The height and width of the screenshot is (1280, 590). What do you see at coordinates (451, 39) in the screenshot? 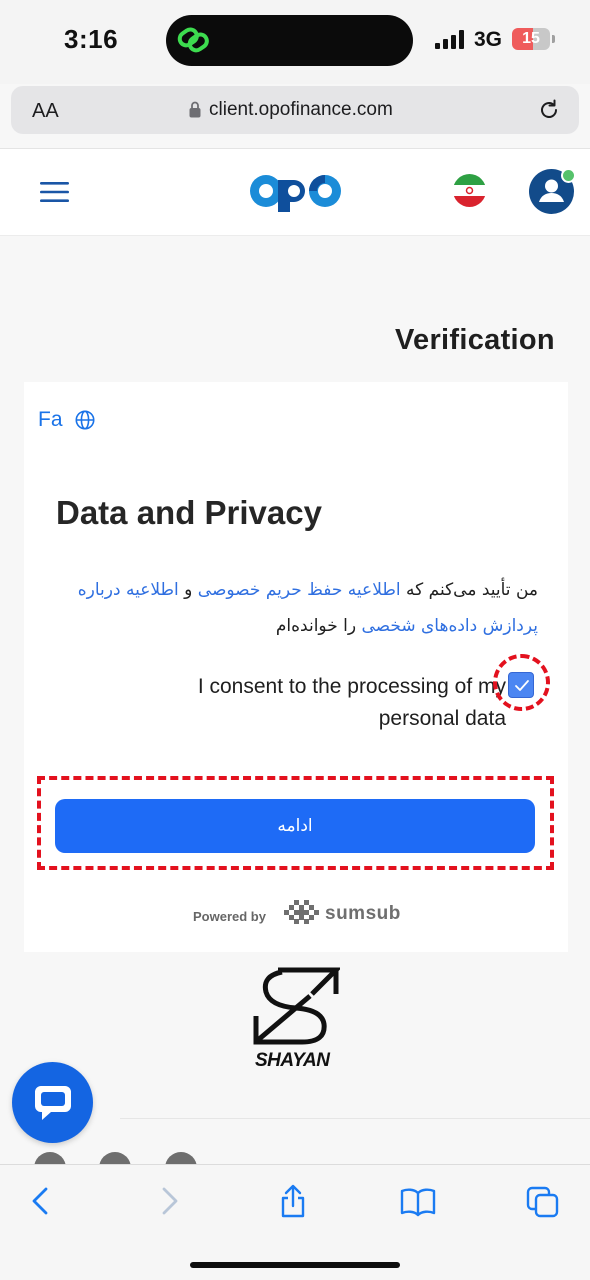
I see `cellular-signal-icon` at bounding box center [451, 39].